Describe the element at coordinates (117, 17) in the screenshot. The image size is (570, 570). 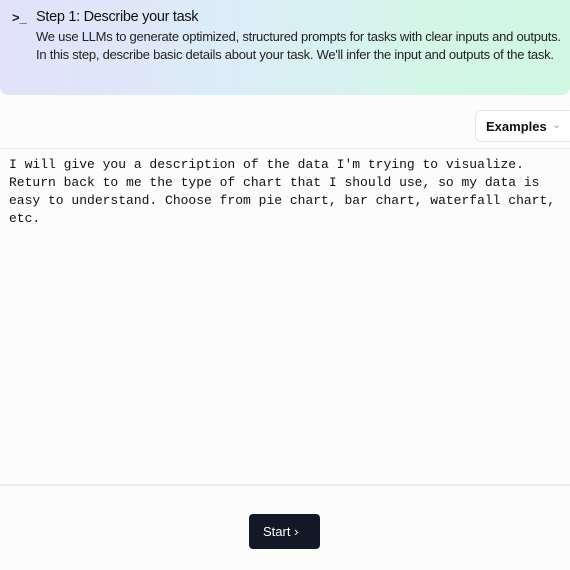
I see `step-title: Step 1: Describe your task` at that location.